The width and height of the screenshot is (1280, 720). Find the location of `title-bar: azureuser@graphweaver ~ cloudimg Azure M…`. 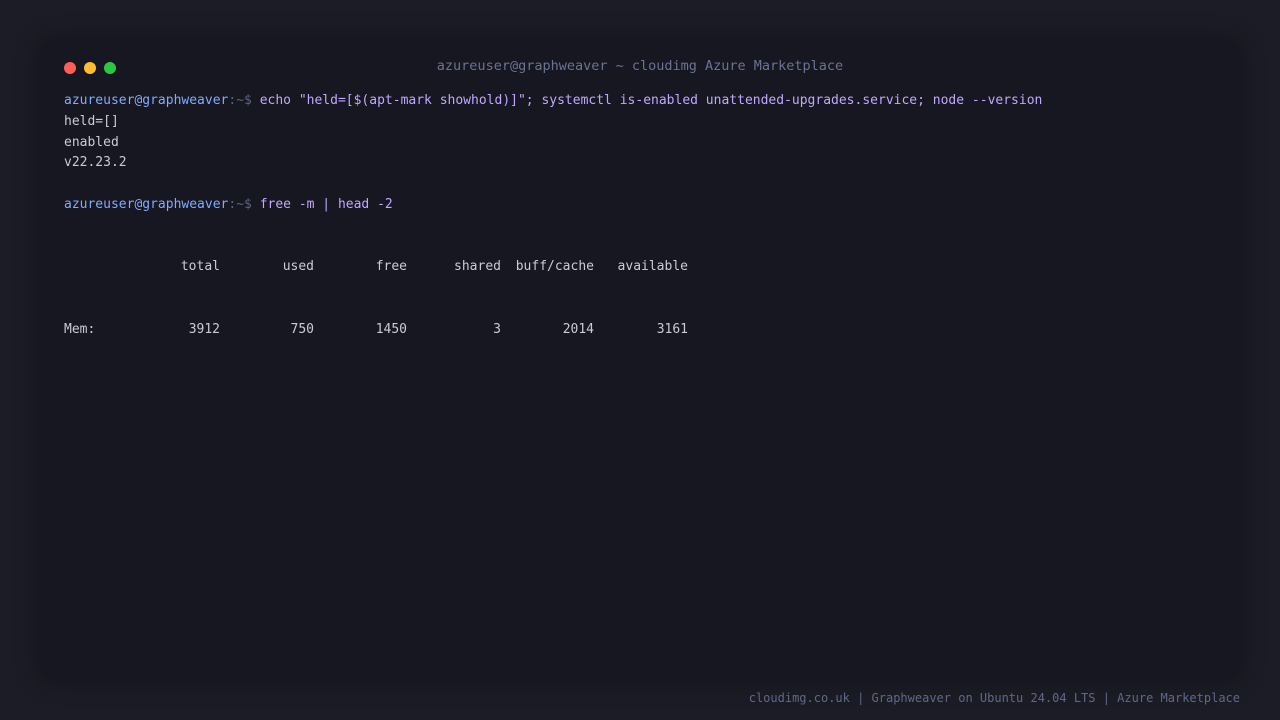

title-bar: azureuser@graphweaver ~ cloudimg Azure M… is located at coordinates (640, 68).